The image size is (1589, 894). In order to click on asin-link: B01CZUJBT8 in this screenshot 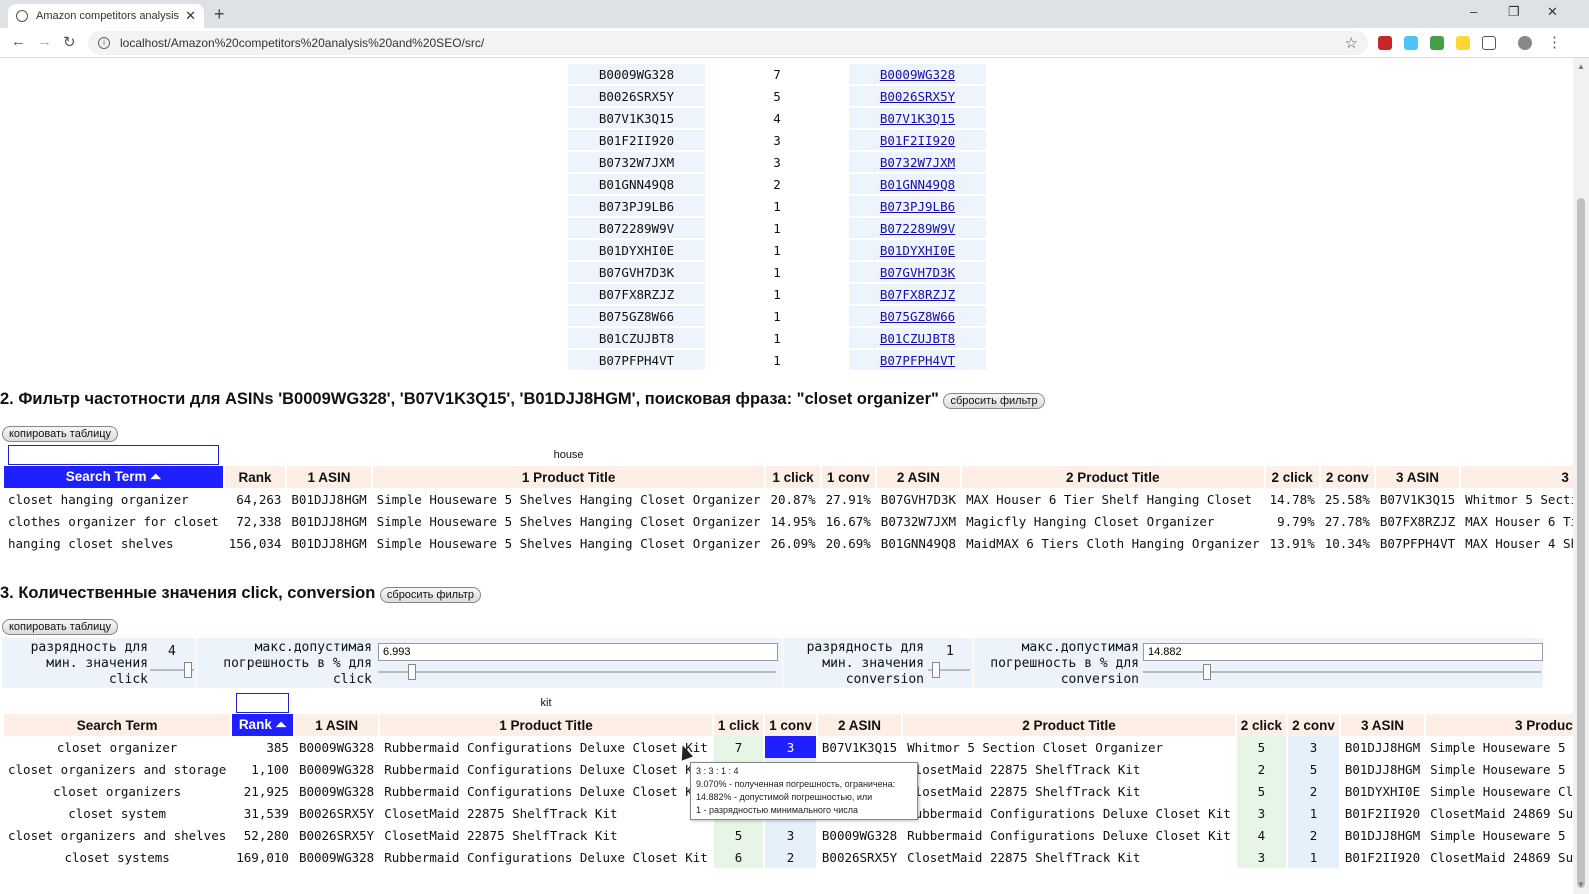, I will do `click(917, 338)`.